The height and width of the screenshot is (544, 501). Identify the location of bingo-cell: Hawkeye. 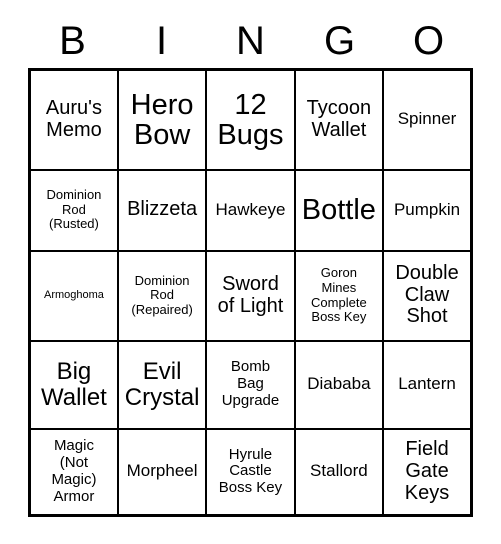
(250, 210).